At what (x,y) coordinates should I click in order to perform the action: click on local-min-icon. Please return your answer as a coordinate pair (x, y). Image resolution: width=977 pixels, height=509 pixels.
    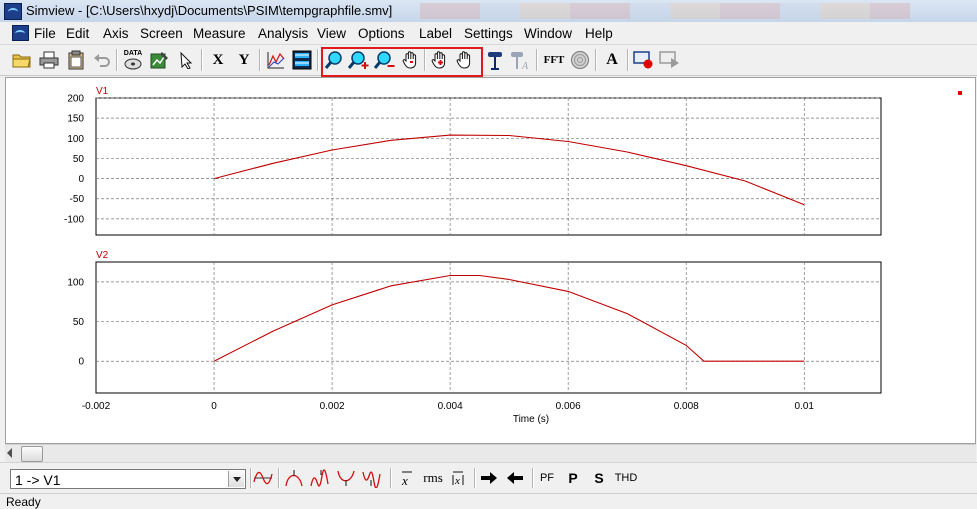
    Looking at the image, I should click on (372, 478).